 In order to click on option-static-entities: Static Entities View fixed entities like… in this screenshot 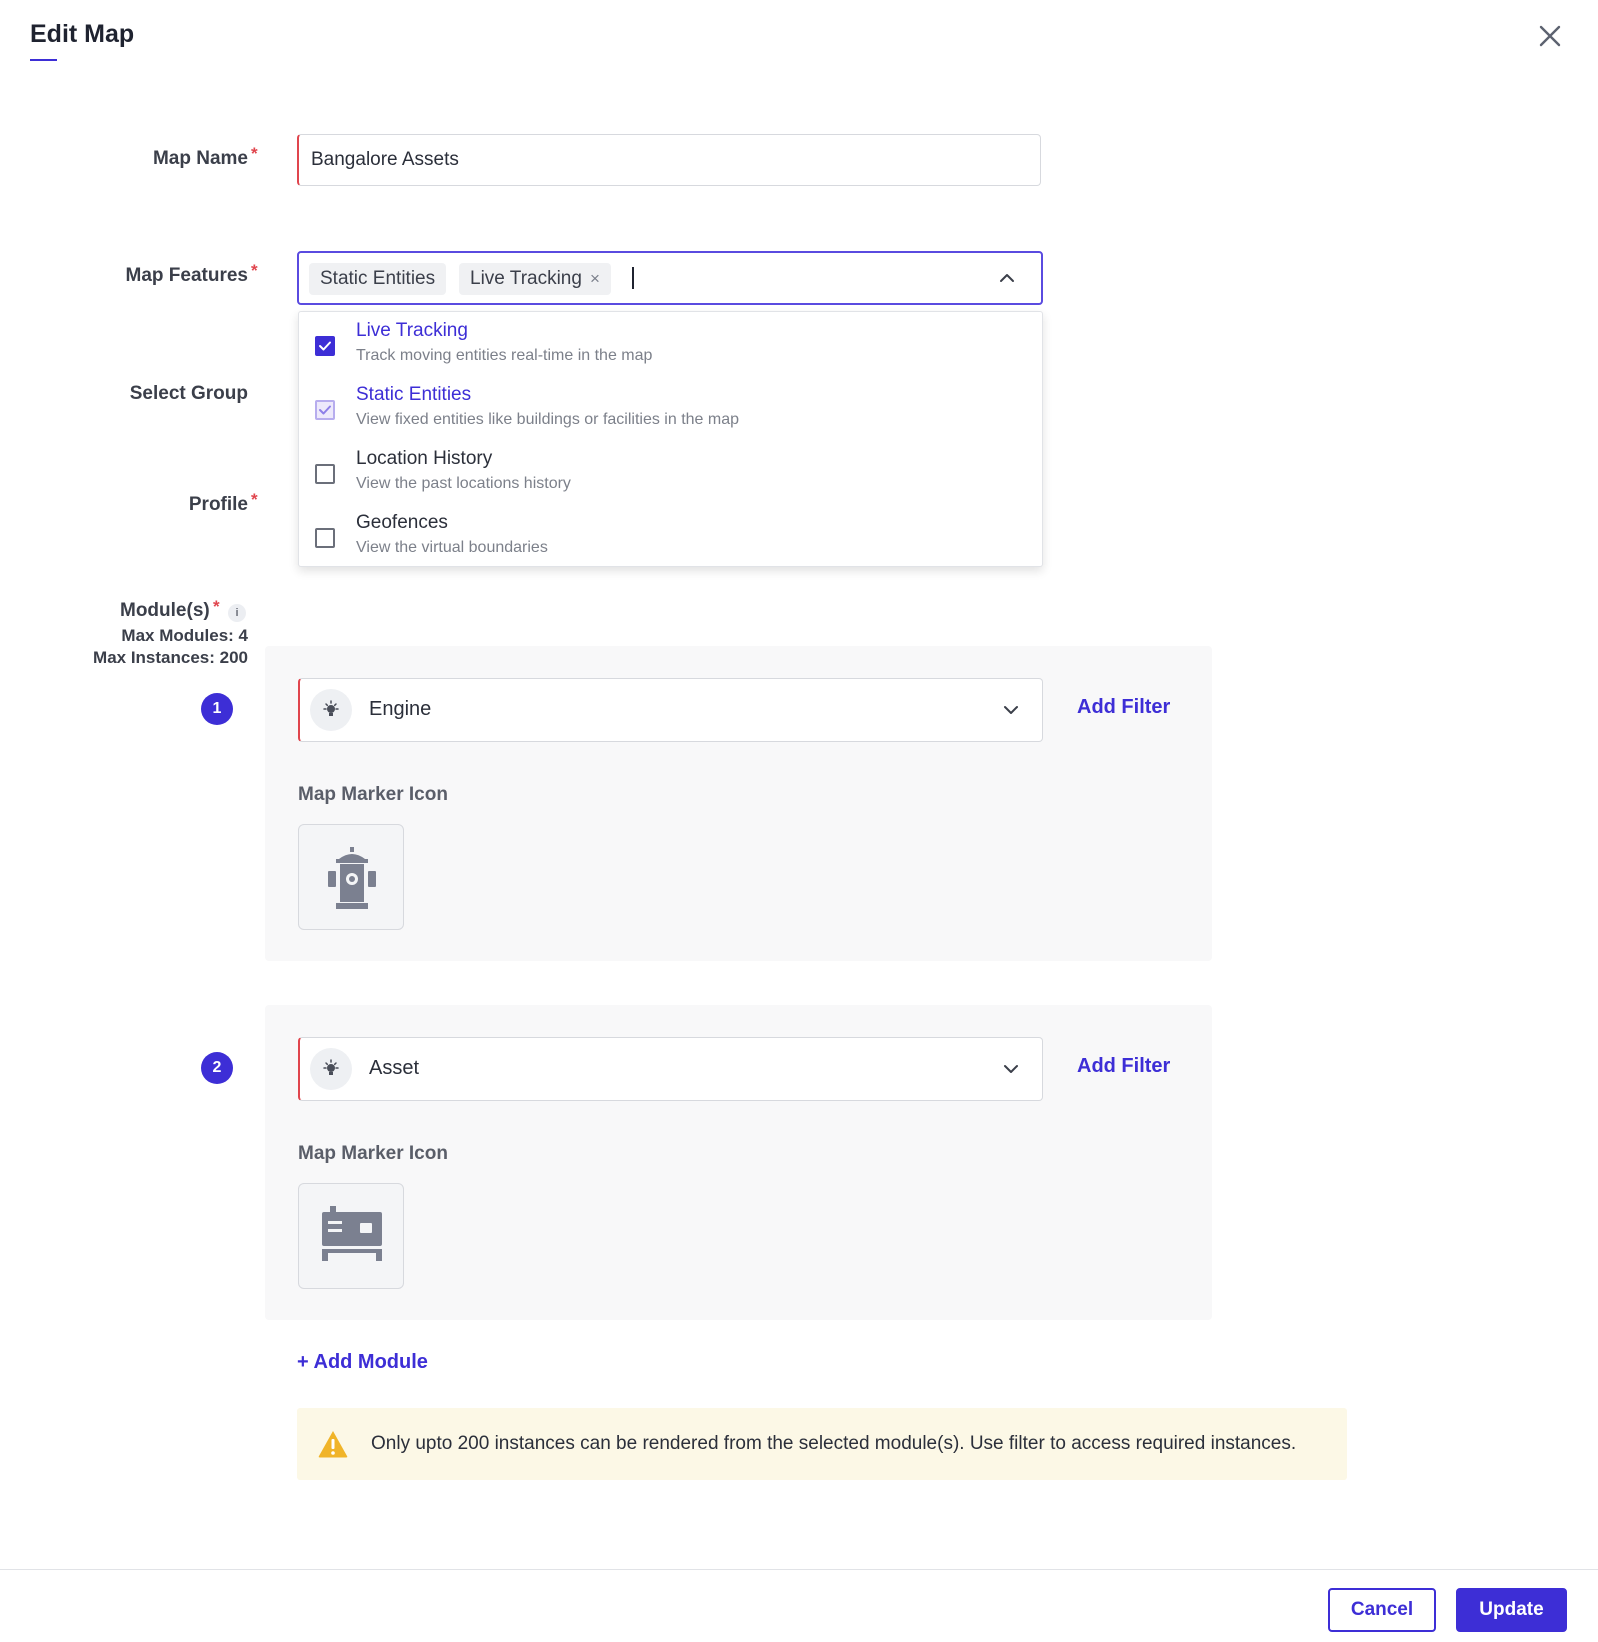, I will do `click(670, 408)`.